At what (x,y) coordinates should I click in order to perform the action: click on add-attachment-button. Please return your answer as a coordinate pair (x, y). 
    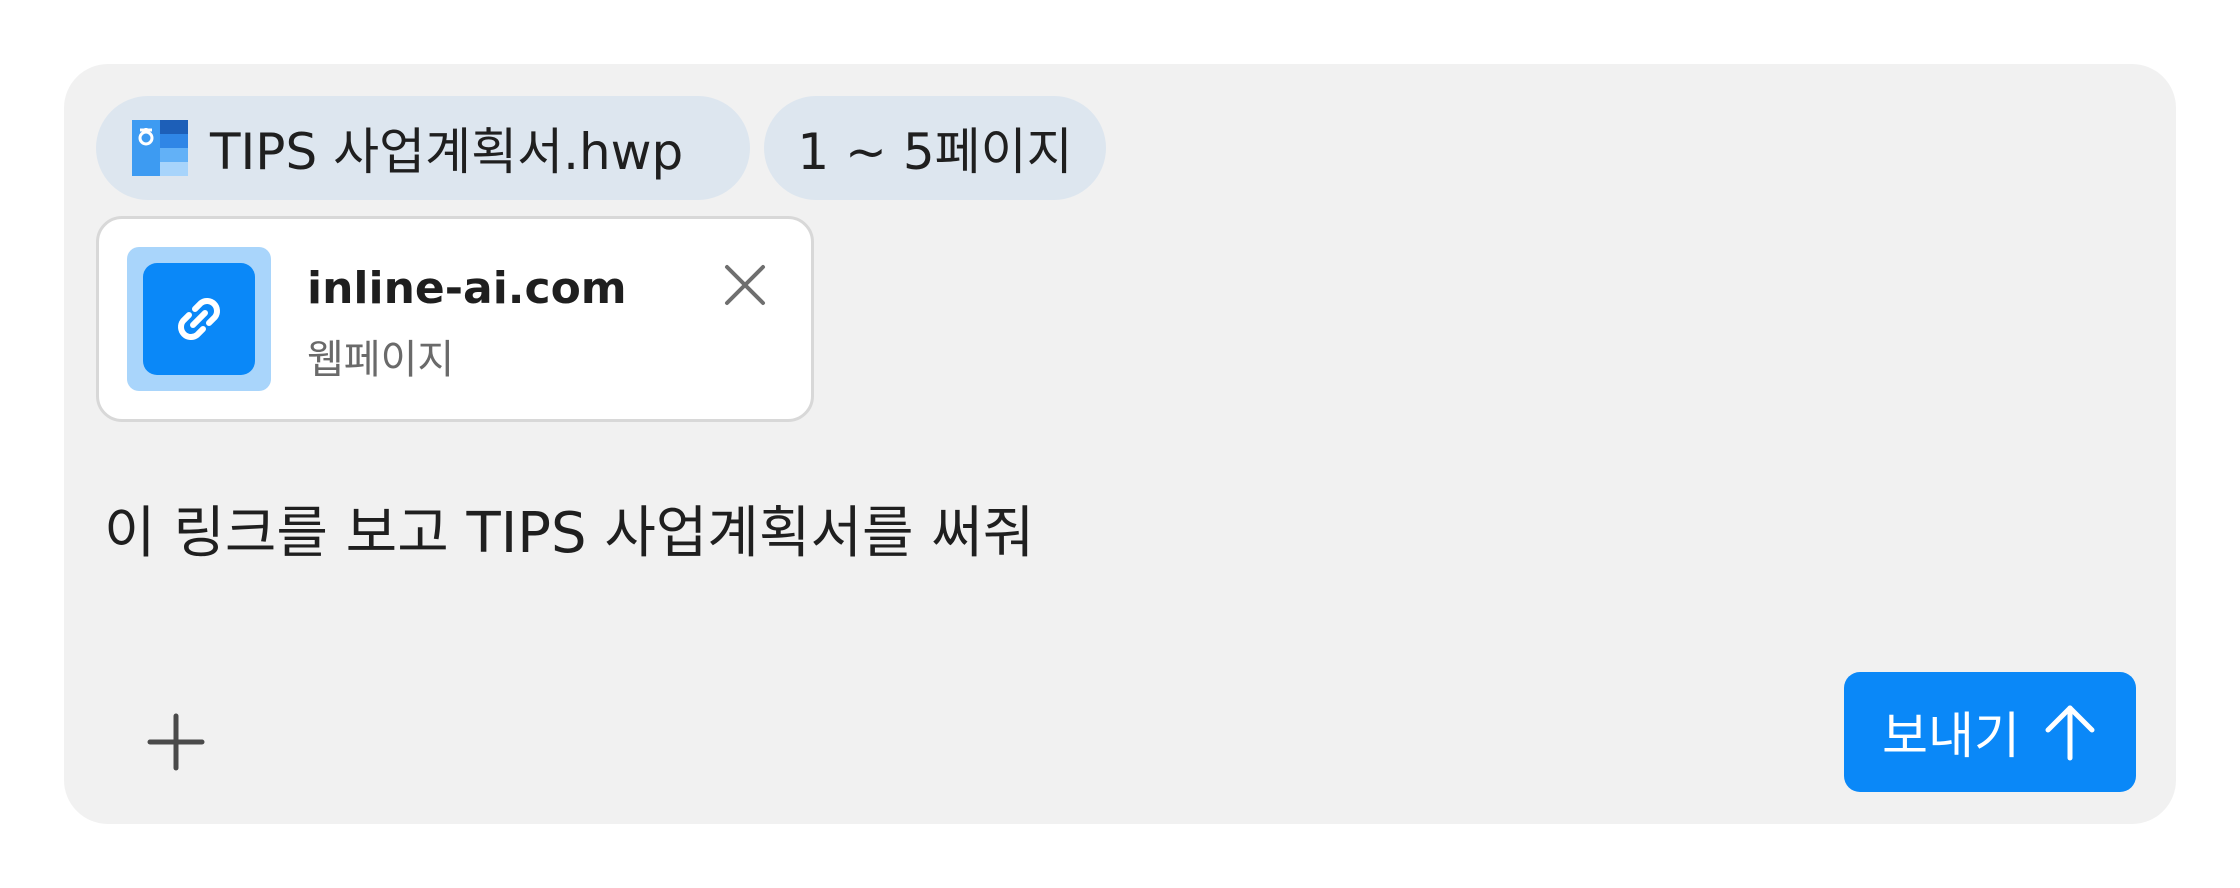
    Looking at the image, I should click on (176, 742).